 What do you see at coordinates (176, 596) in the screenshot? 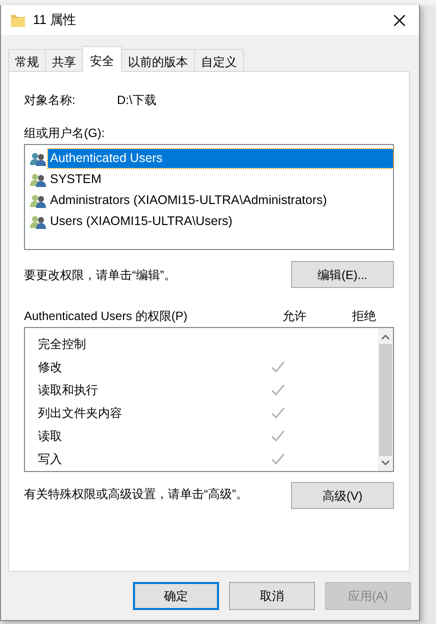
I see `dialog-button: 确定` at bounding box center [176, 596].